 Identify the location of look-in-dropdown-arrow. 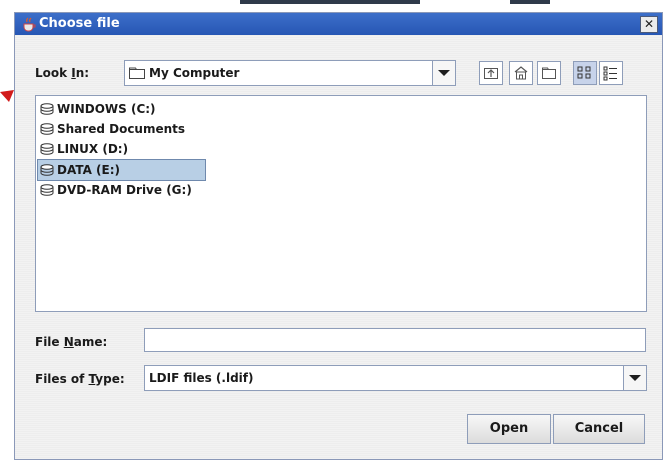
(443, 73).